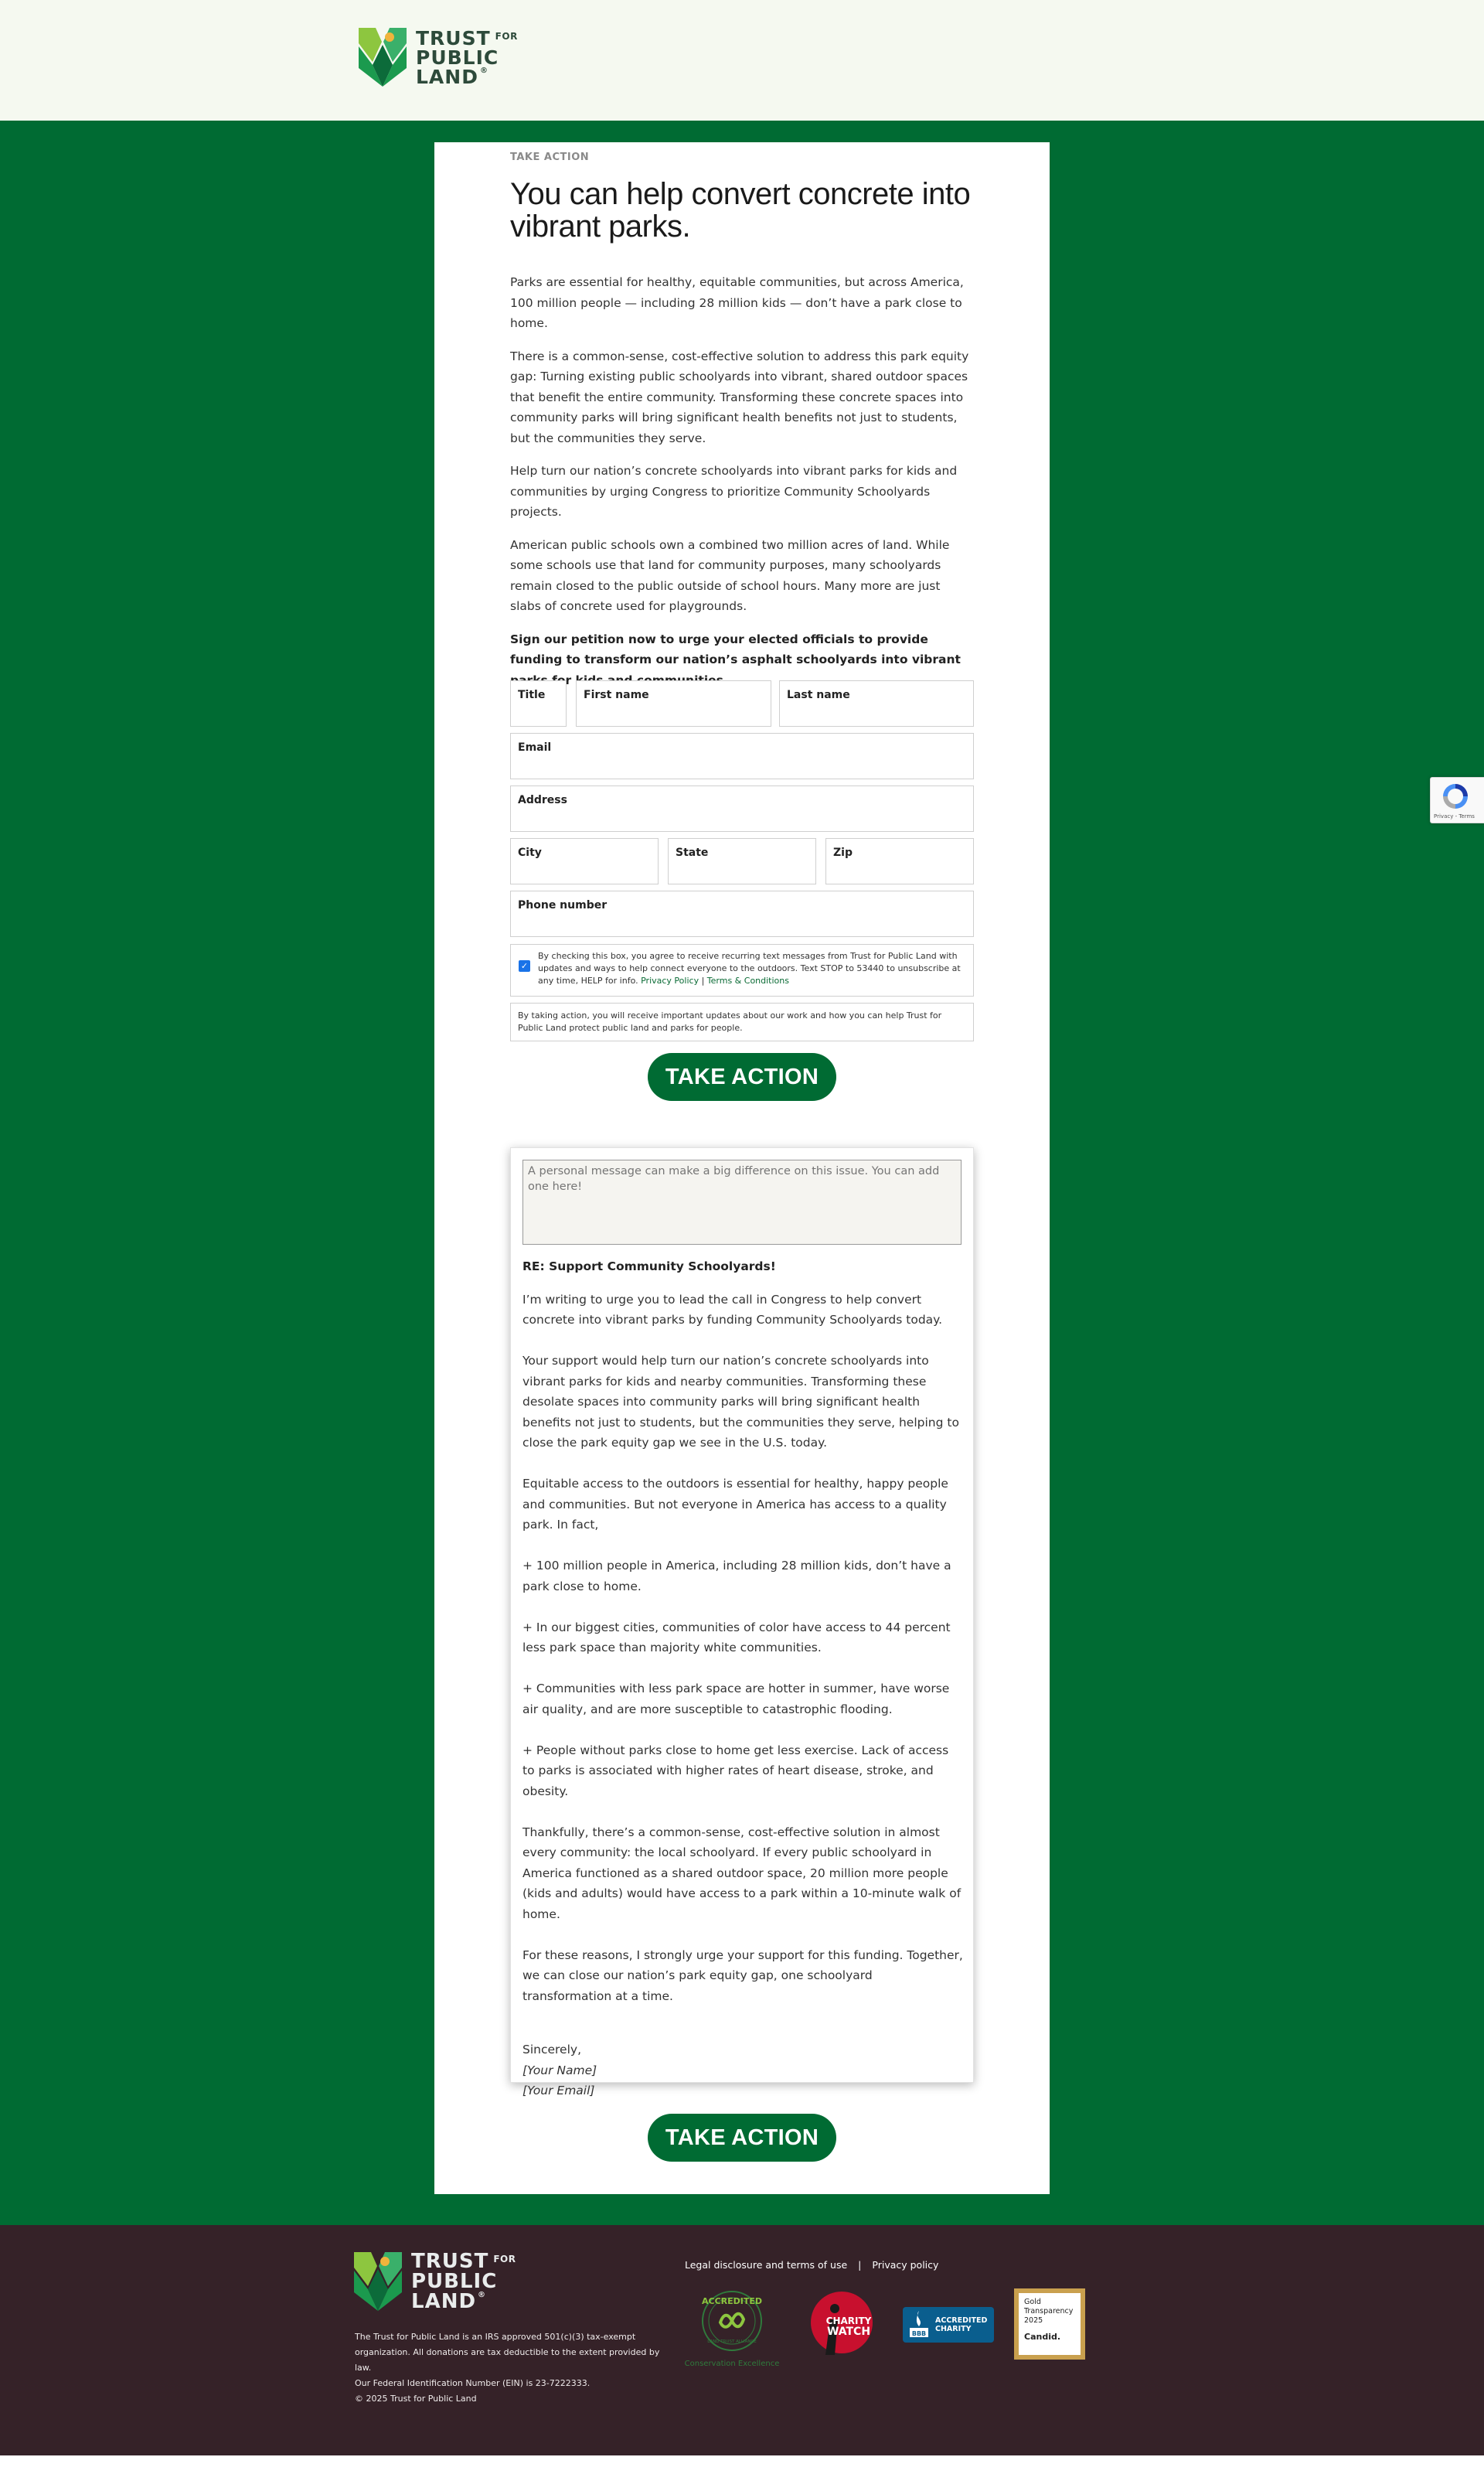 The image size is (1484, 2474). Describe the element at coordinates (748, 981) in the screenshot. I see `terms-conditions-link: Terms & Conditions` at that location.